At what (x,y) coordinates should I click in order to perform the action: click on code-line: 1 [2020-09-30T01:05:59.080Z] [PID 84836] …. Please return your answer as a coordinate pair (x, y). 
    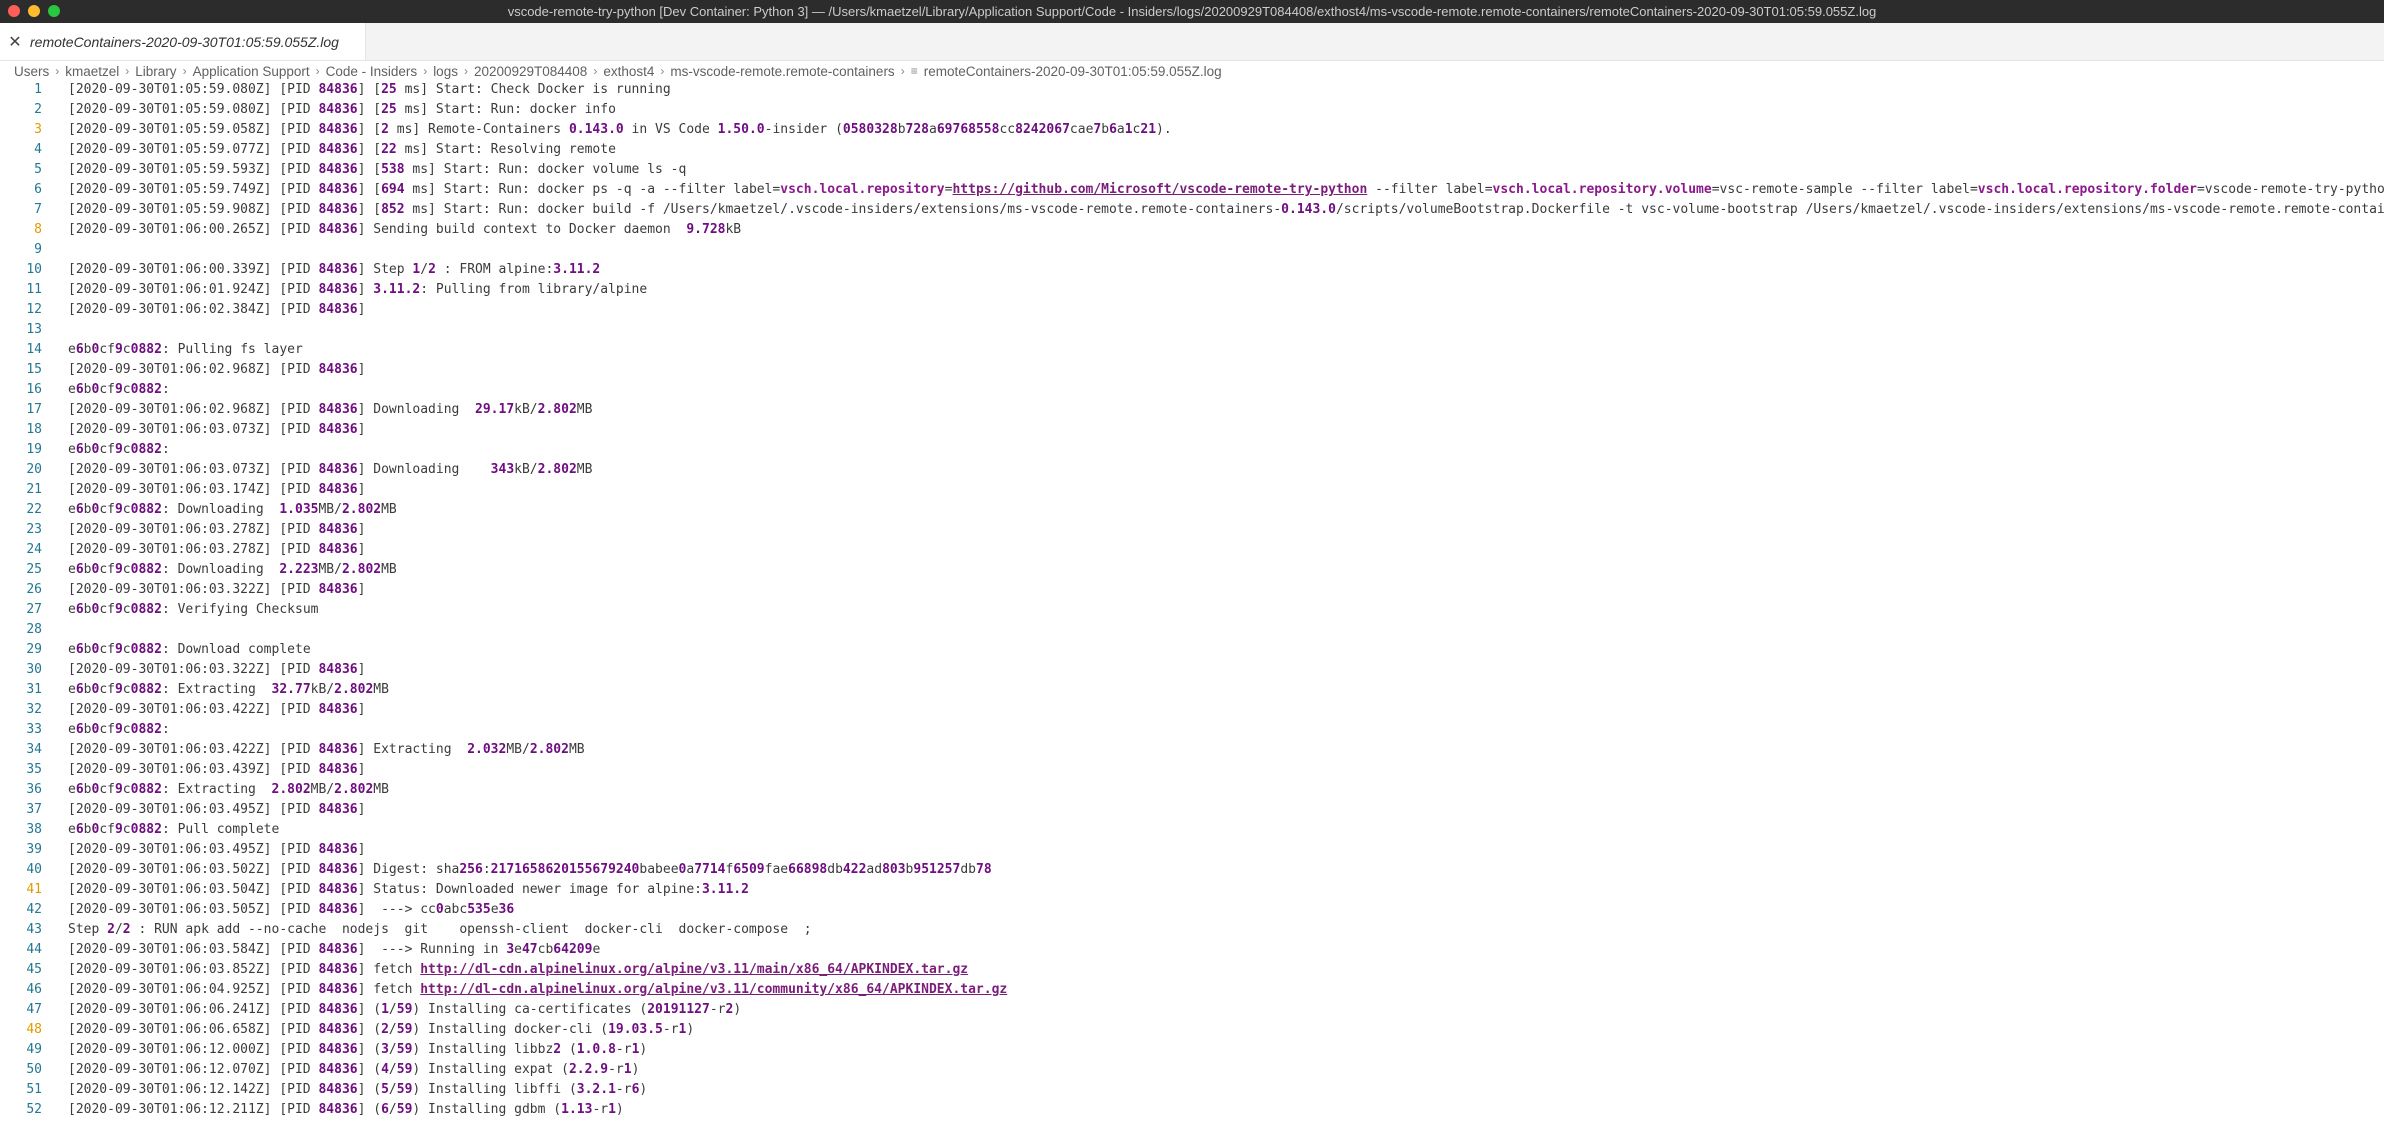
    Looking at the image, I should click on (1192, 90).